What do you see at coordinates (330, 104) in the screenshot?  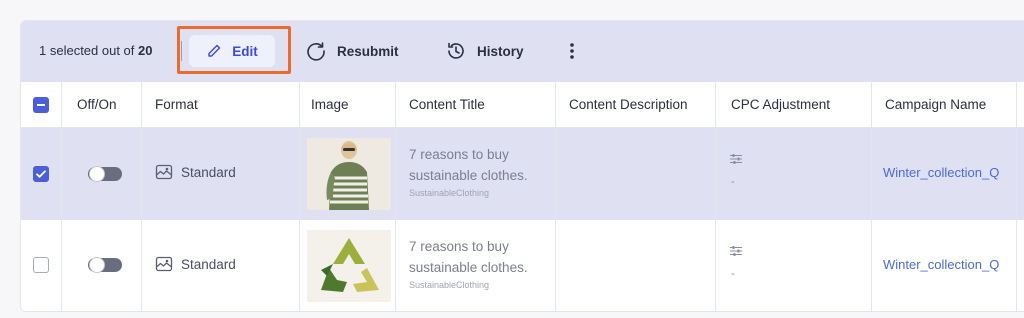 I see `column-header-image: Image` at bounding box center [330, 104].